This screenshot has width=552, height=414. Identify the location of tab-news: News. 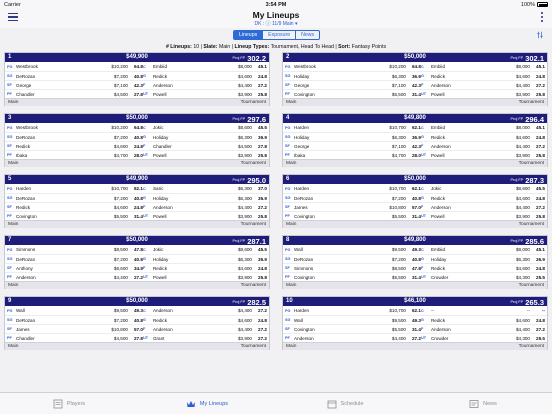
(307, 35).